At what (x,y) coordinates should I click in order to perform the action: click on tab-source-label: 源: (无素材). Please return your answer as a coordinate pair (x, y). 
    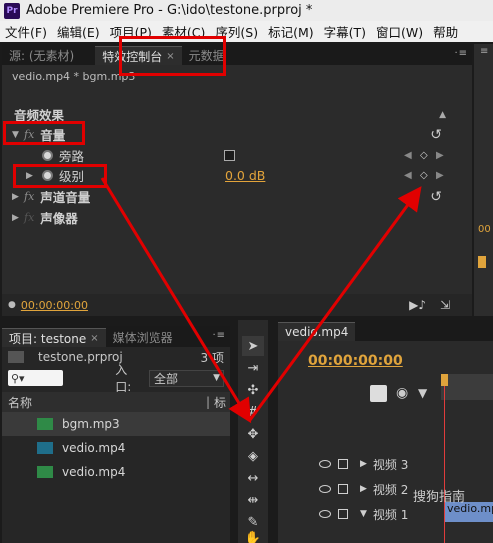
    Looking at the image, I should click on (42, 56).